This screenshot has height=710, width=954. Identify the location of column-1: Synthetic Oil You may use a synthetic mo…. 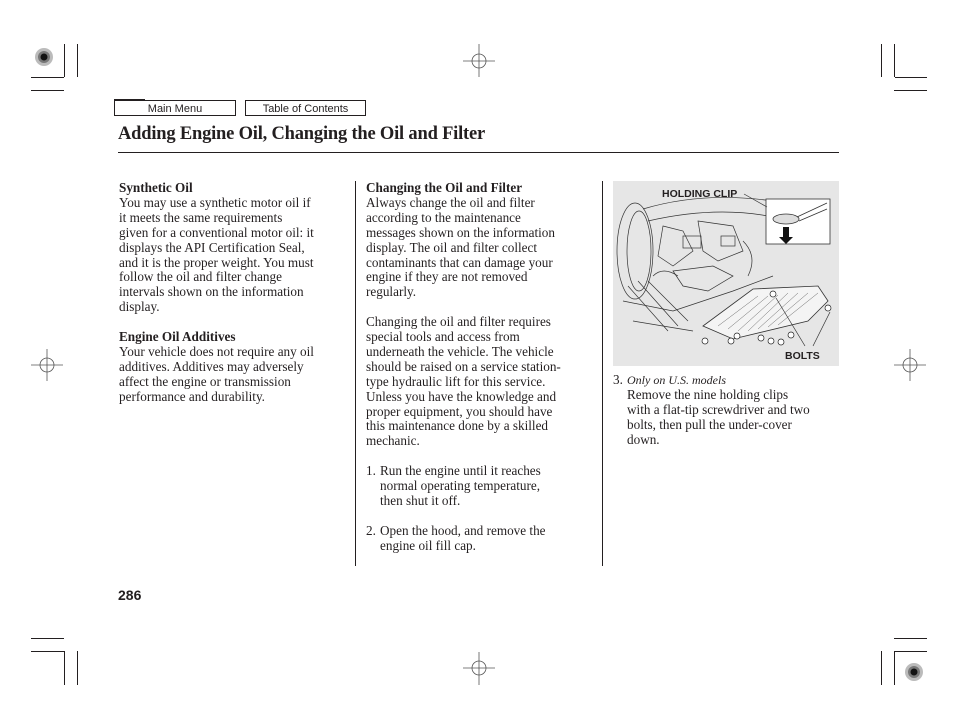
(235, 292).